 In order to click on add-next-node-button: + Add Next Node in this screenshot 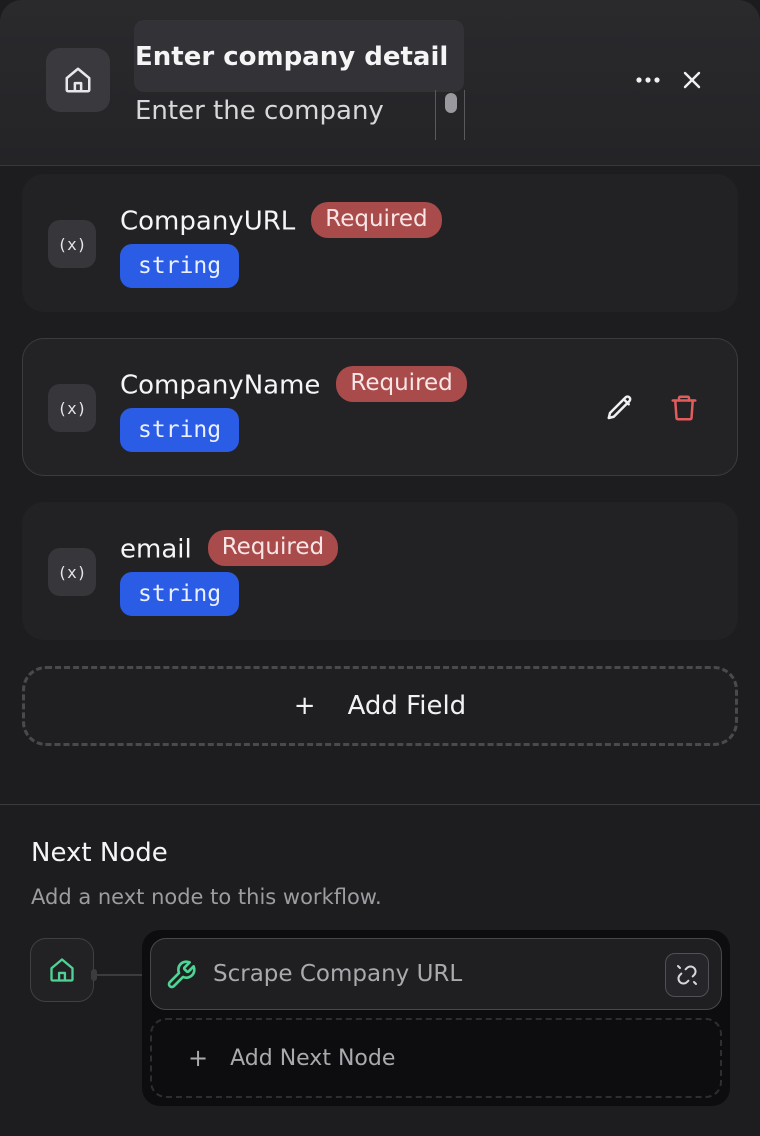, I will do `click(436, 1058)`.